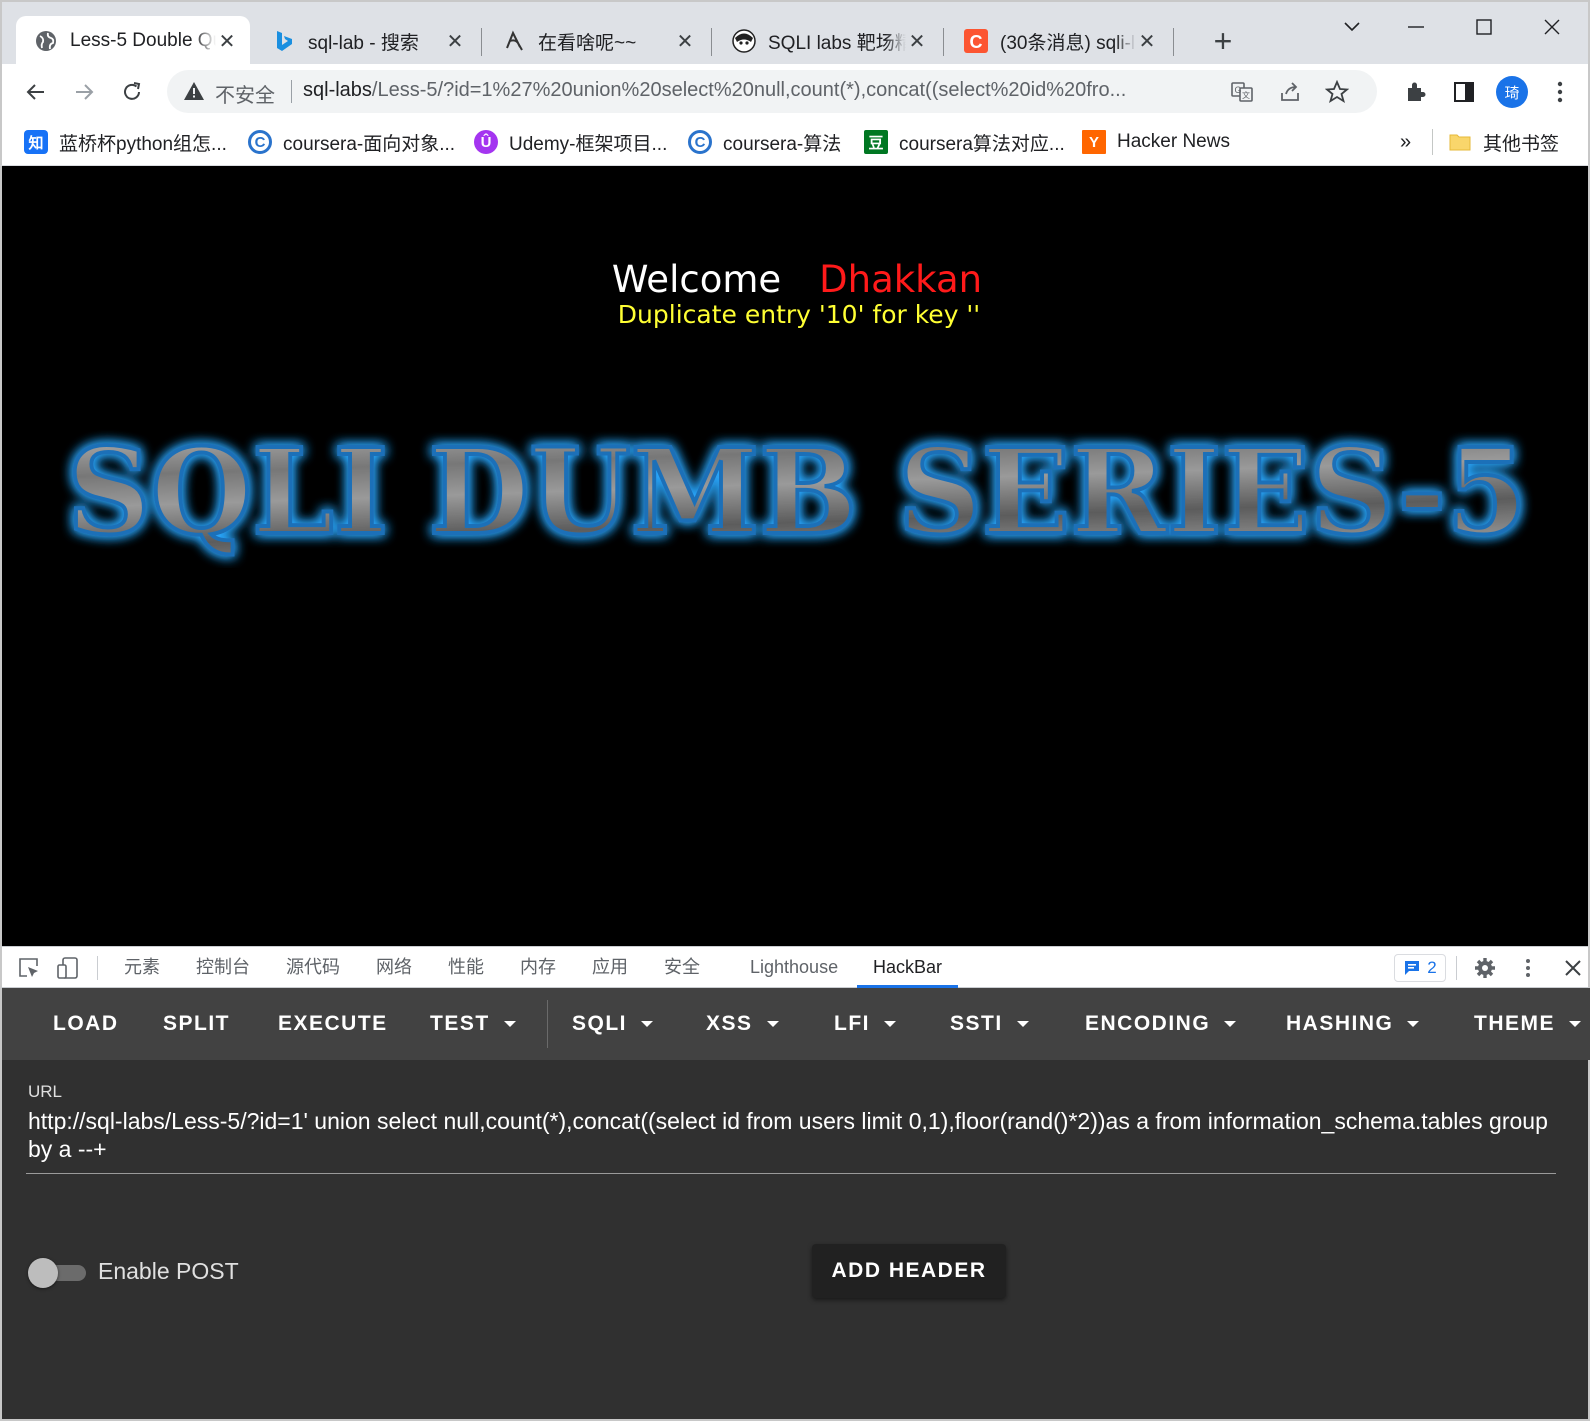  Describe the element at coordinates (794, 967) in the screenshot. I see `devtools-tab-lighthouse: Lighthouse` at that location.